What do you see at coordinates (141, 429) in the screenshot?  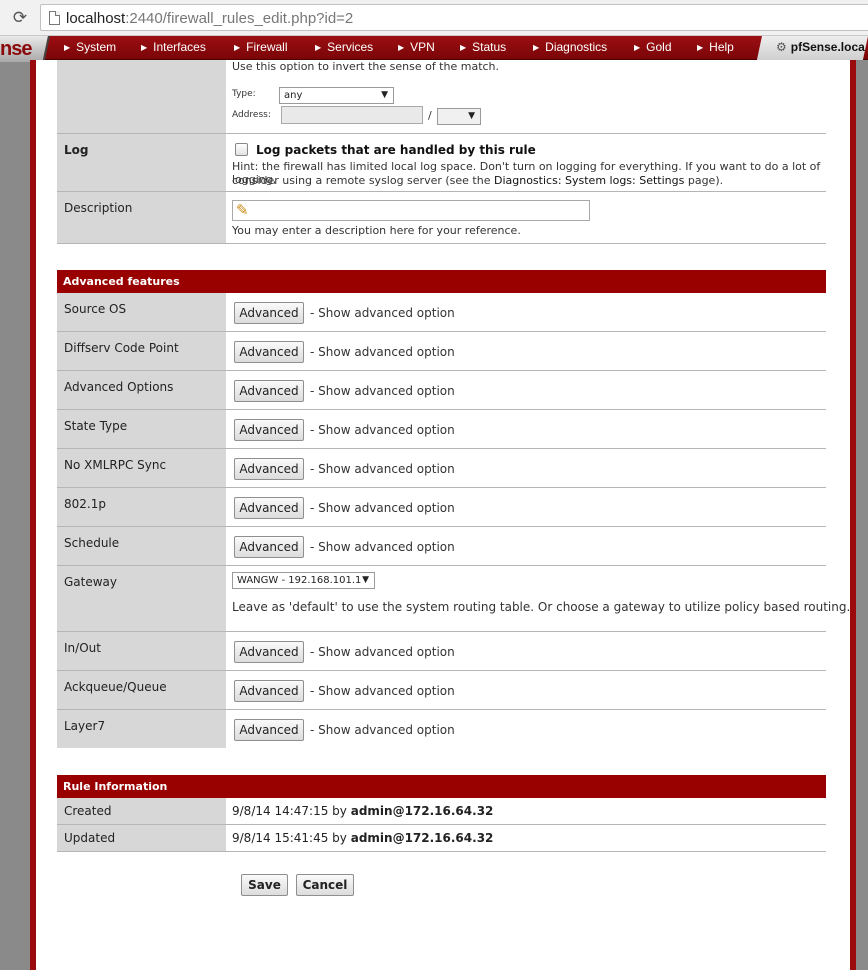 I see `advanced-row-label: State Type` at bounding box center [141, 429].